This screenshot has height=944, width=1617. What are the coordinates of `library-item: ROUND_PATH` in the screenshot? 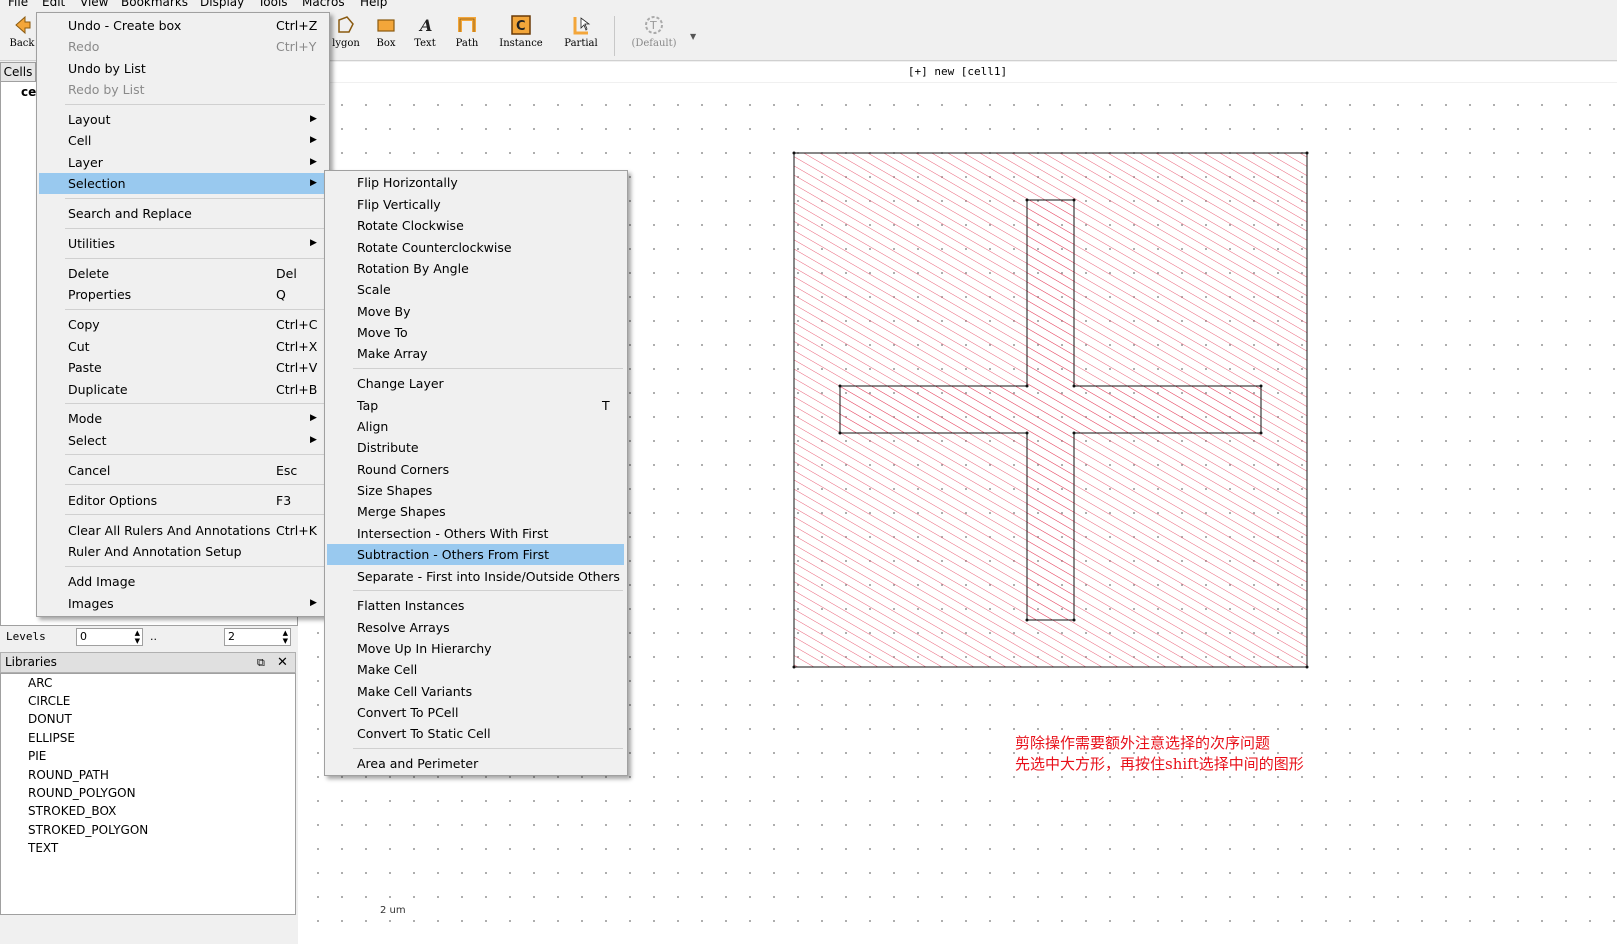 It's located at (68, 775).